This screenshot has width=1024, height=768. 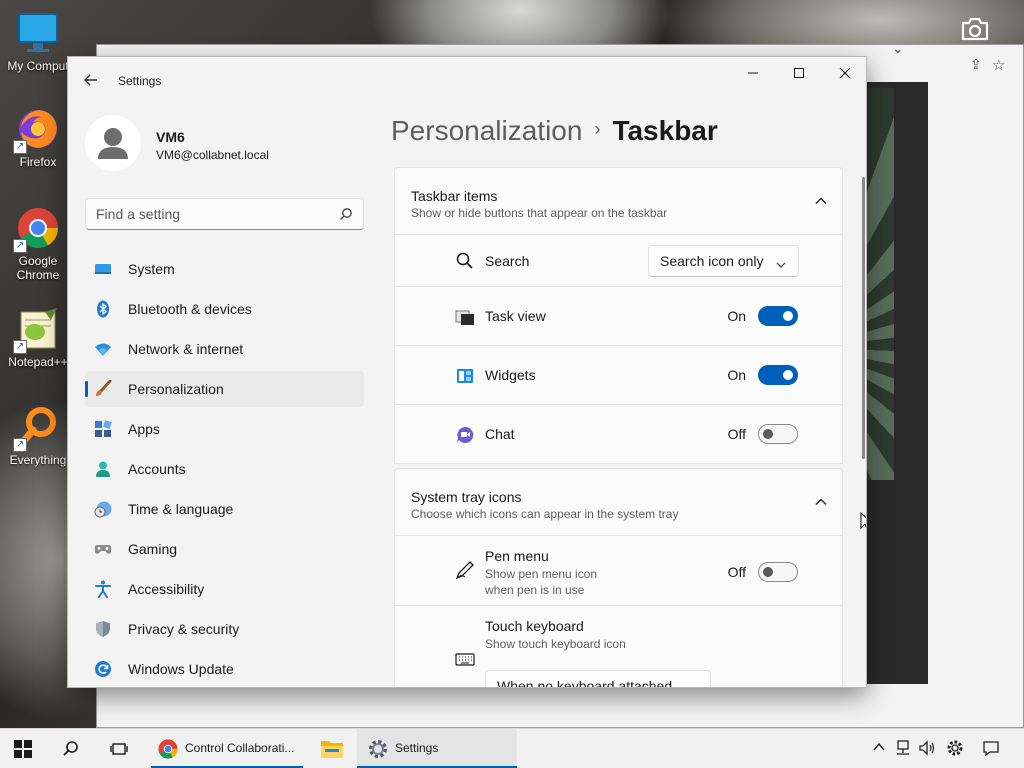 What do you see at coordinates (863, 318) in the screenshot?
I see `content-scrollbar` at bounding box center [863, 318].